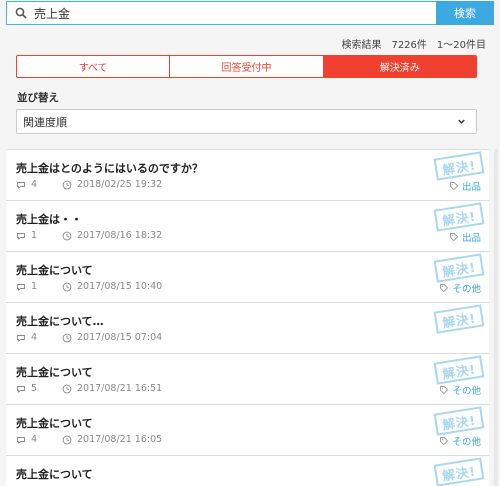 The height and width of the screenshot is (486, 500). I want to click on search-button: 検索, so click(465, 13).